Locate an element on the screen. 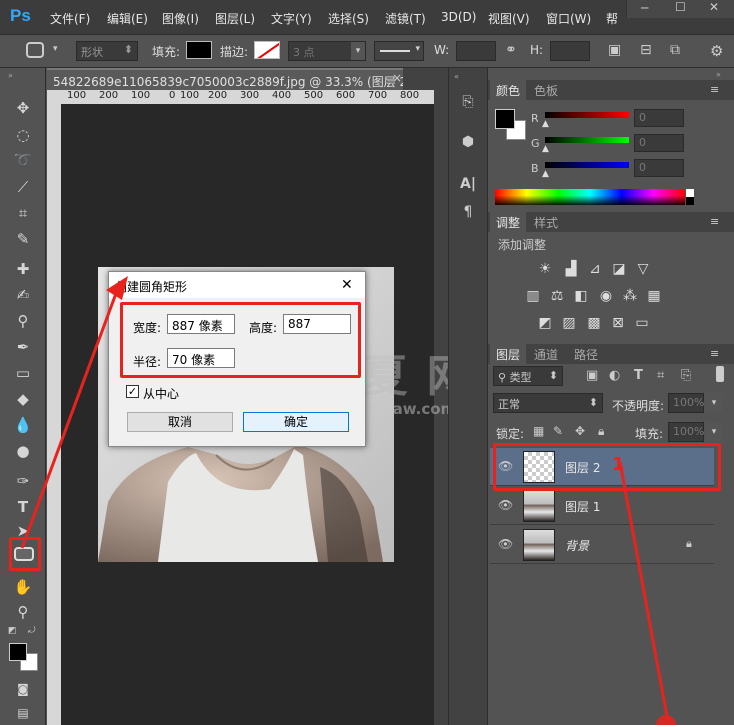 Image resolution: width=734 pixels, height=725 pixels. annotation-arrow-line is located at coordinates (70, 418).